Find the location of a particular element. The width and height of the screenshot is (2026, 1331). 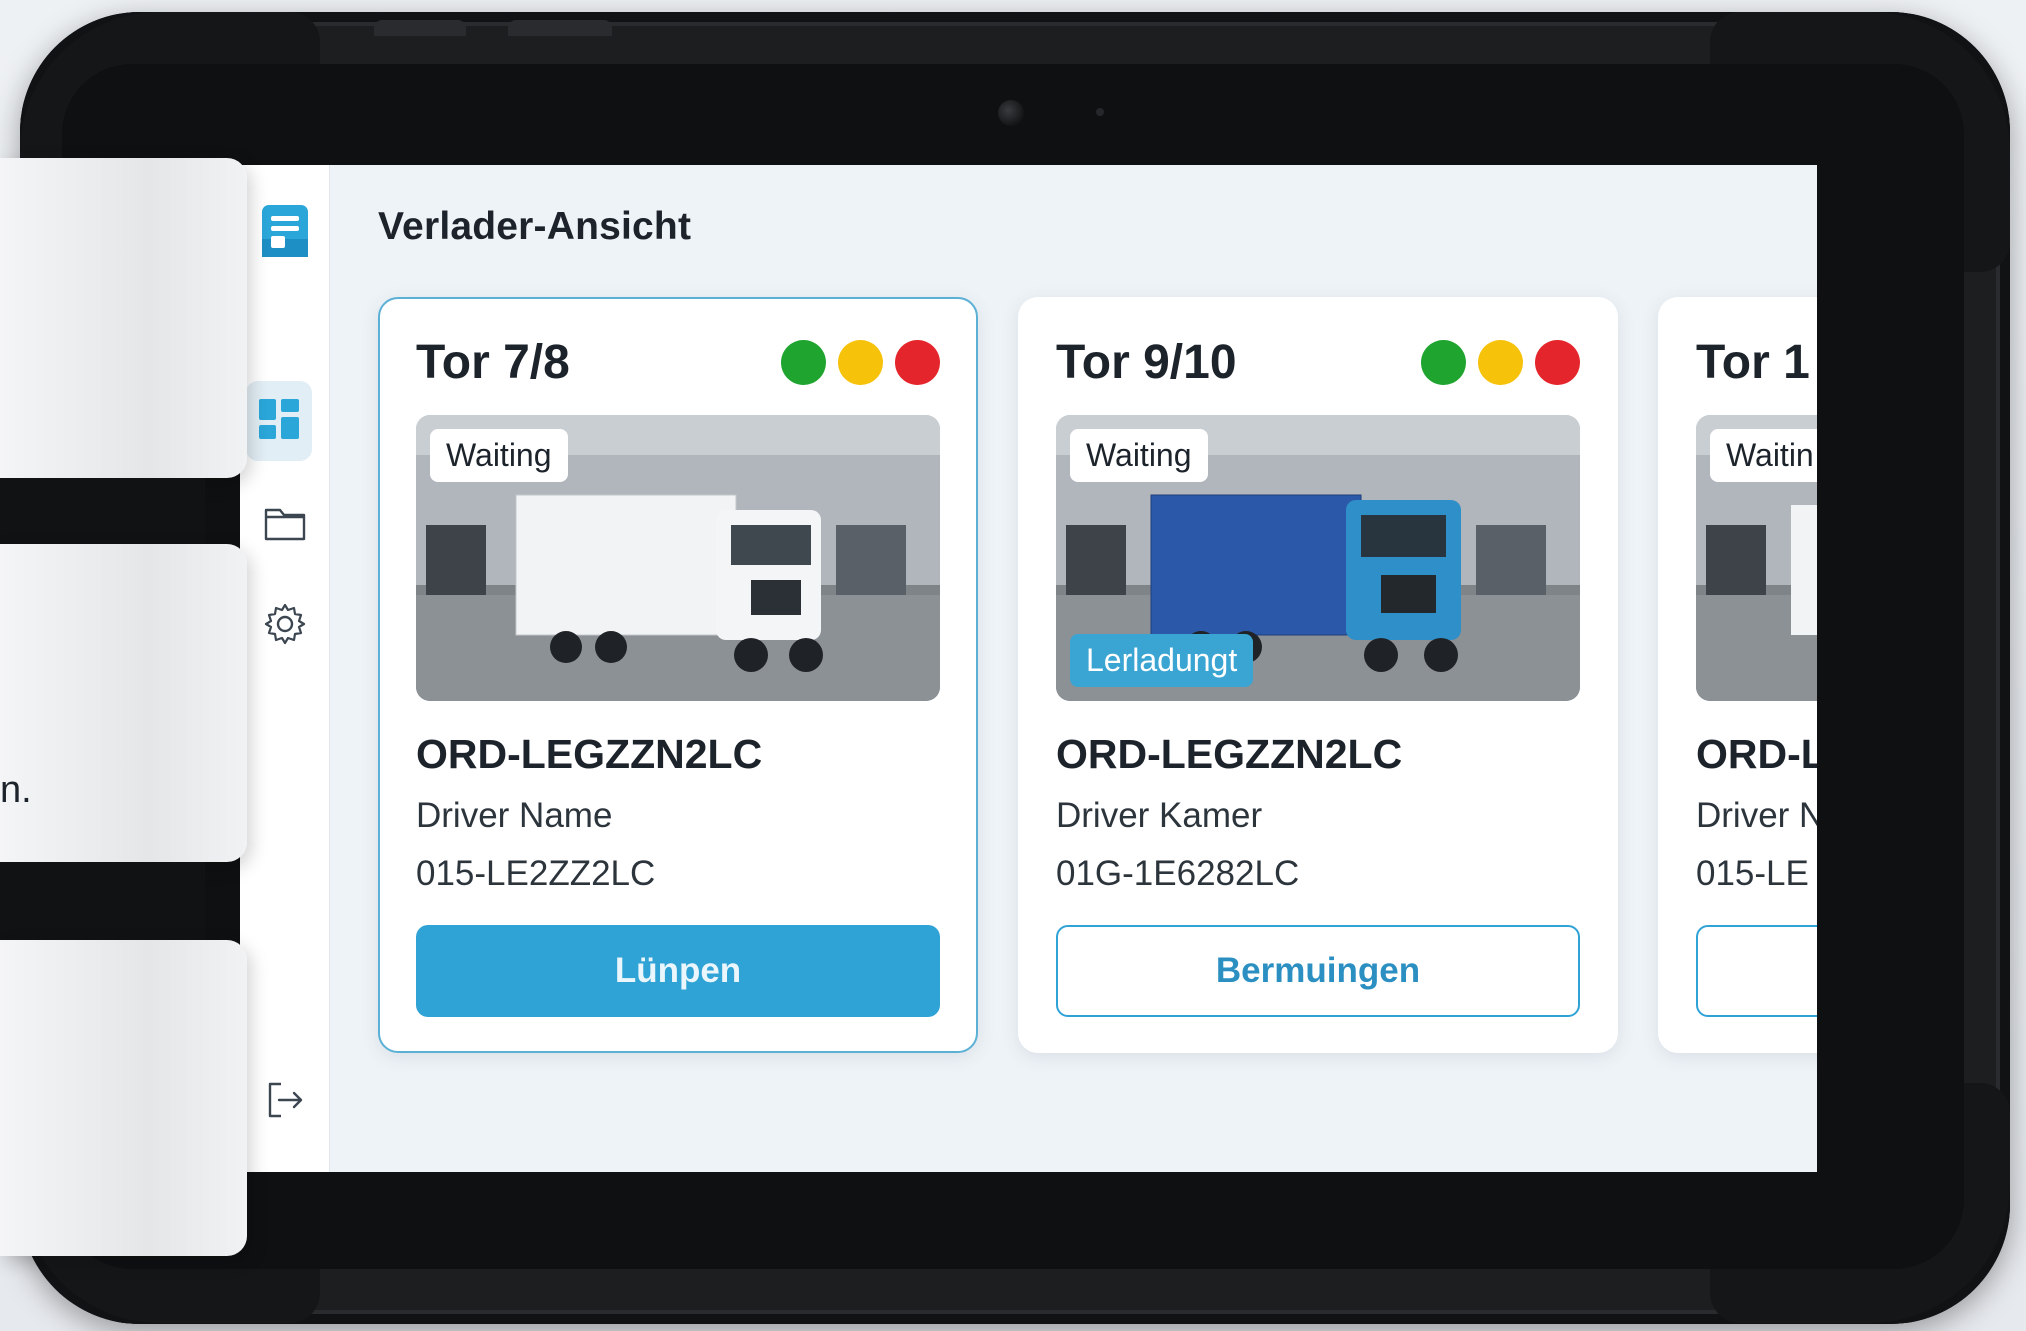

gear-icon is located at coordinates (285, 626).